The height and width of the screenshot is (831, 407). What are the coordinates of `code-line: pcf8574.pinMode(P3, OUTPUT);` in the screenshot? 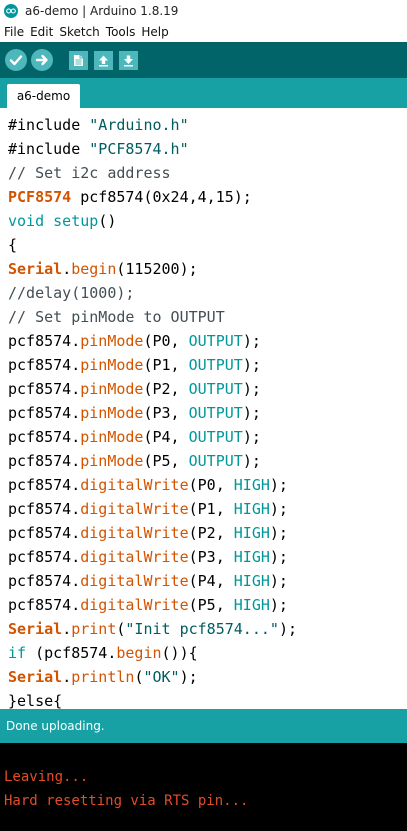 It's located at (207, 413).